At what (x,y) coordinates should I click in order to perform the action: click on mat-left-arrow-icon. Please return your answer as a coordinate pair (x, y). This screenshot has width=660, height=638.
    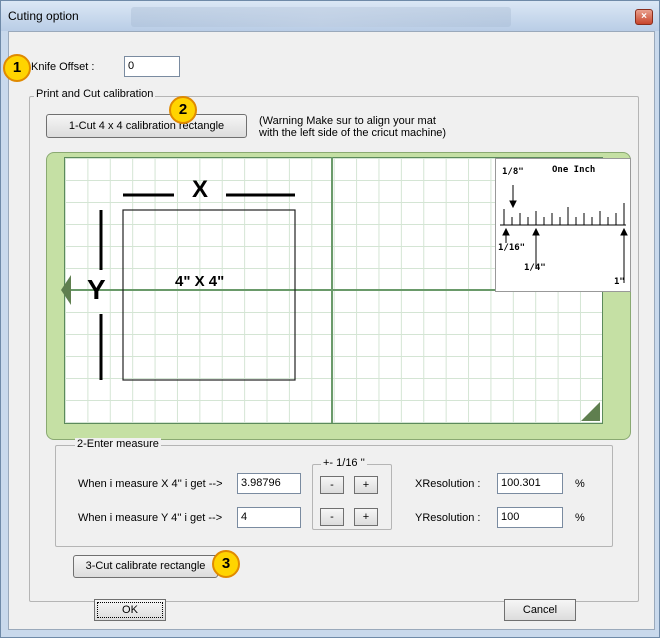
    Looking at the image, I should click on (66, 290).